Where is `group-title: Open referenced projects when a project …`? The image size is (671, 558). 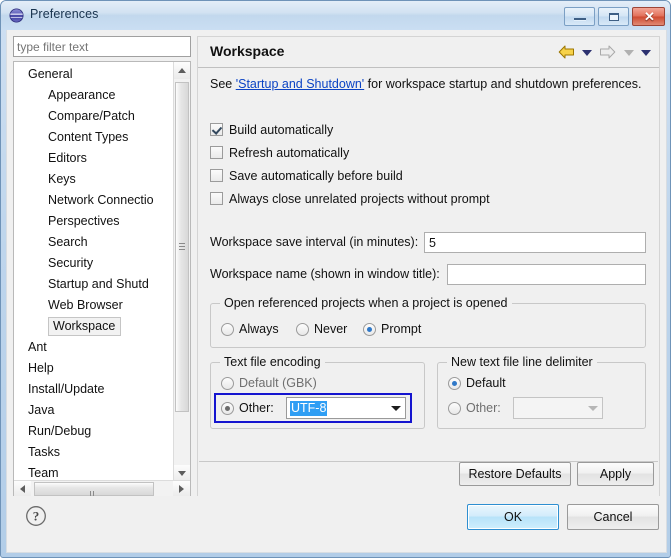
group-title: Open referenced projects when a project … is located at coordinates (366, 303).